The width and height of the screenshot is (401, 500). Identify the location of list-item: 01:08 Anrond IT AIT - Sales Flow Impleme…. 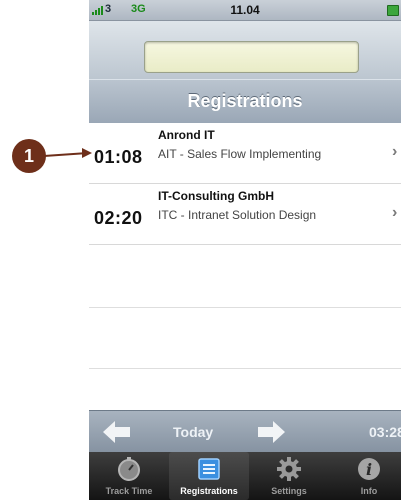
(245, 153).